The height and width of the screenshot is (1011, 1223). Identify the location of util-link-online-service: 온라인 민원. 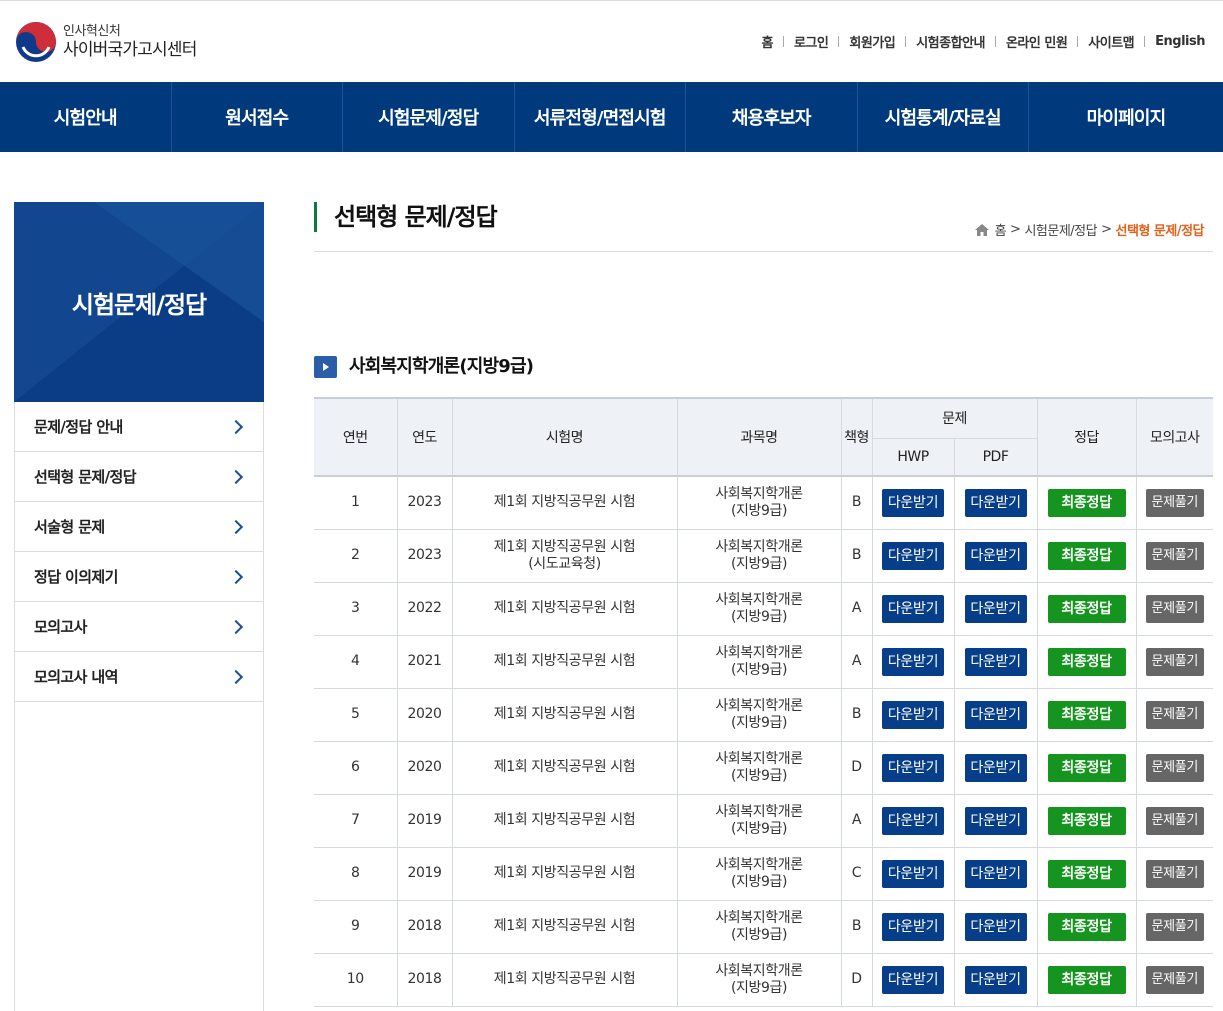
(1037, 41).